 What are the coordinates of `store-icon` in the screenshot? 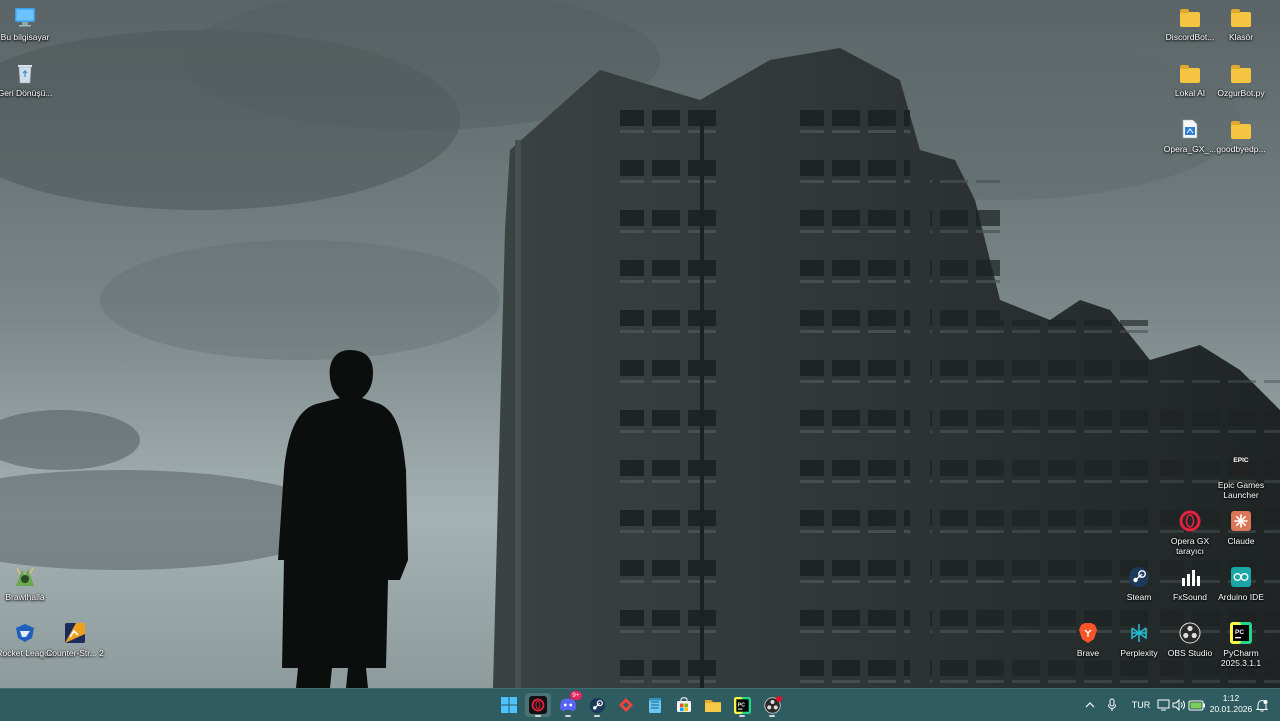 It's located at (684, 704).